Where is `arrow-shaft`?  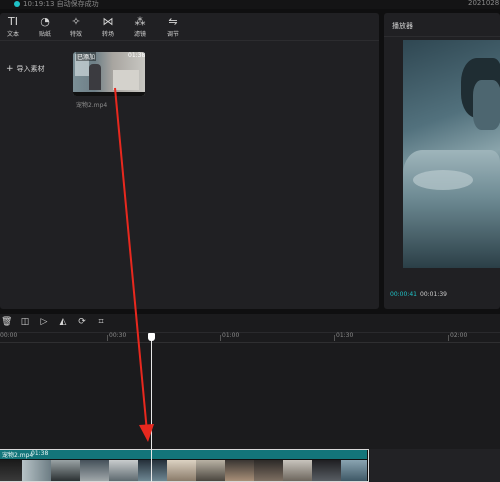 arrow-shaft is located at coordinates (131, 260).